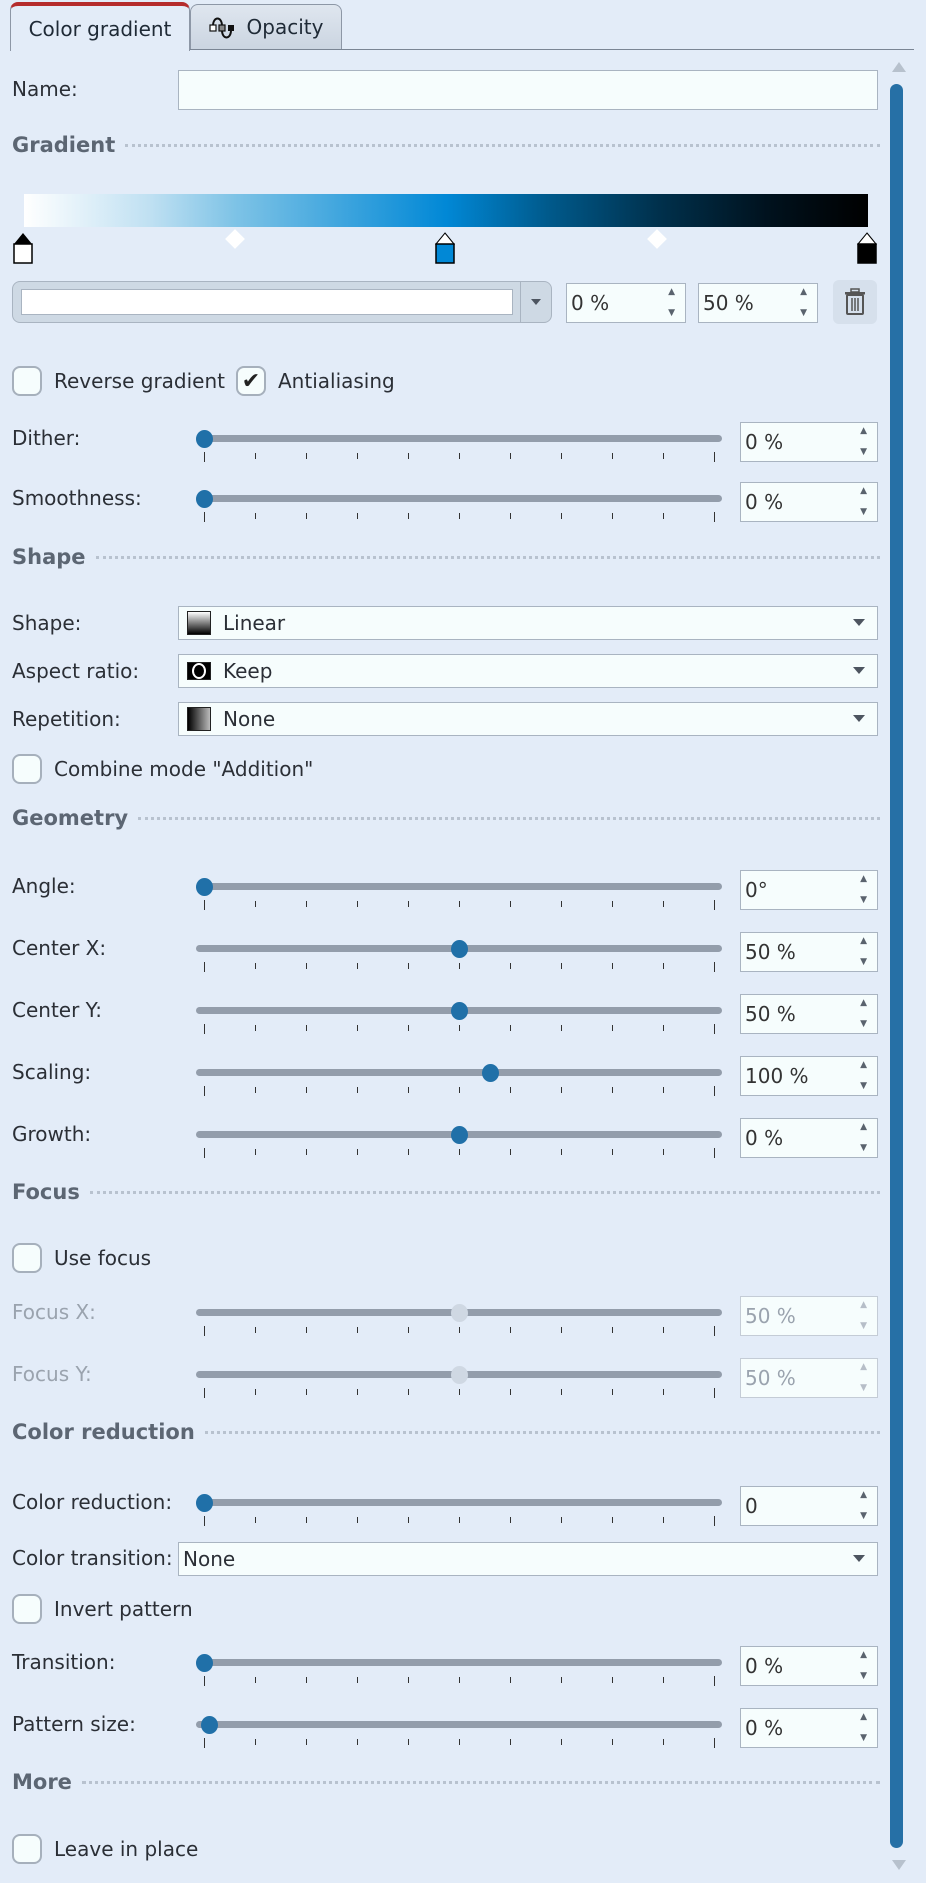 This screenshot has height=1883, width=926. I want to click on center-y-spinbox: 50 % ▲ ▼, so click(809, 1014).